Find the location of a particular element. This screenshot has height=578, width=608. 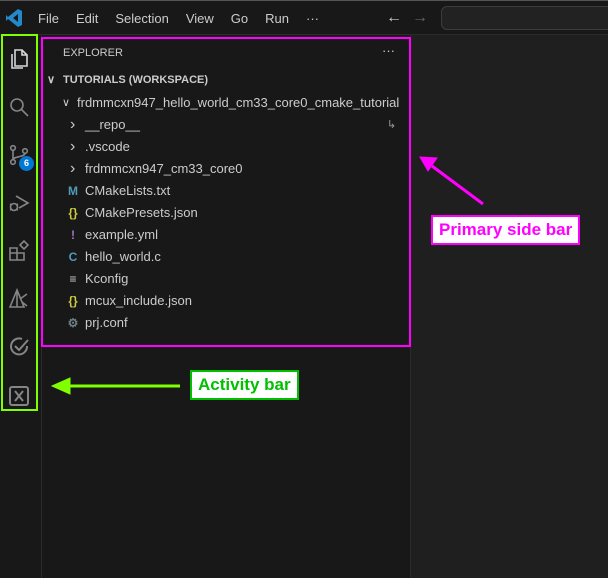

activity-bar-label: Activity bar is located at coordinates (244, 385).